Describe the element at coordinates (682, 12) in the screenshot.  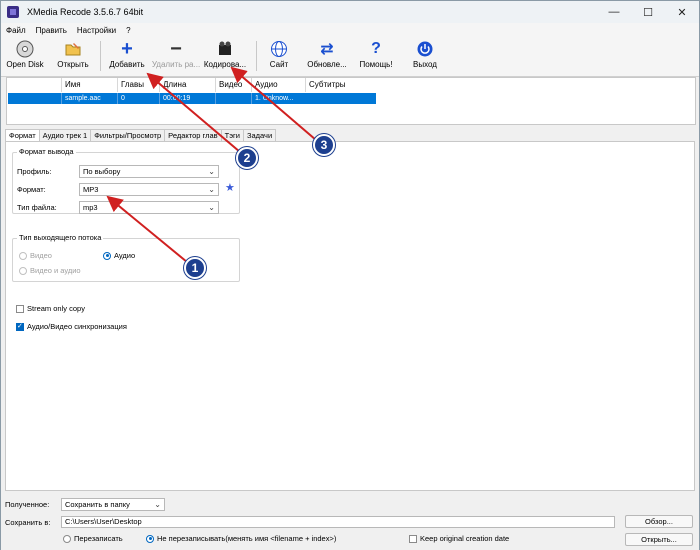
I see `close-icon: ✕` at that location.